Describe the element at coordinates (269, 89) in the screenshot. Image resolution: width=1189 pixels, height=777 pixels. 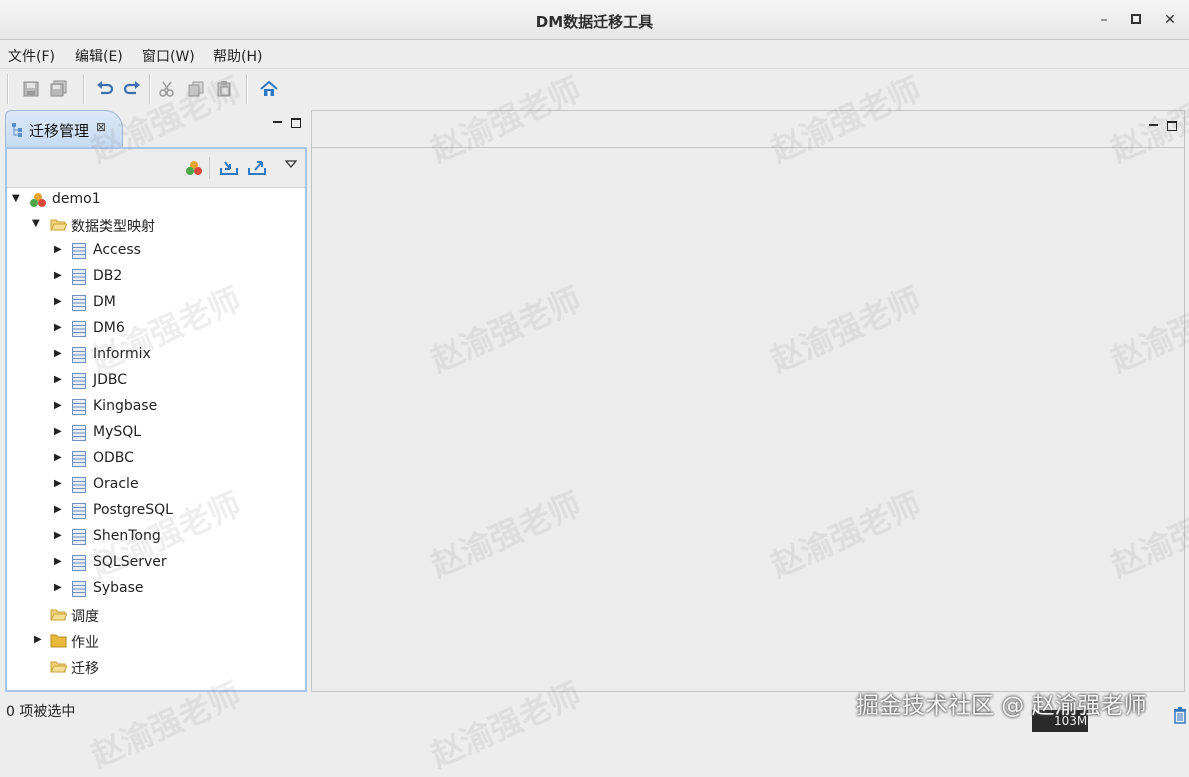
I see `home-icon` at that location.